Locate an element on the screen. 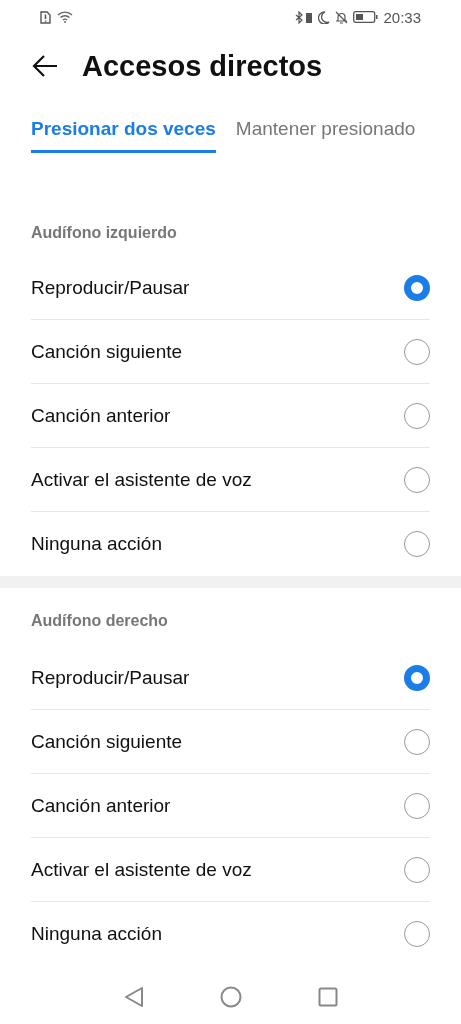  page-title: Accesos directos is located at coordinates (202, 66).